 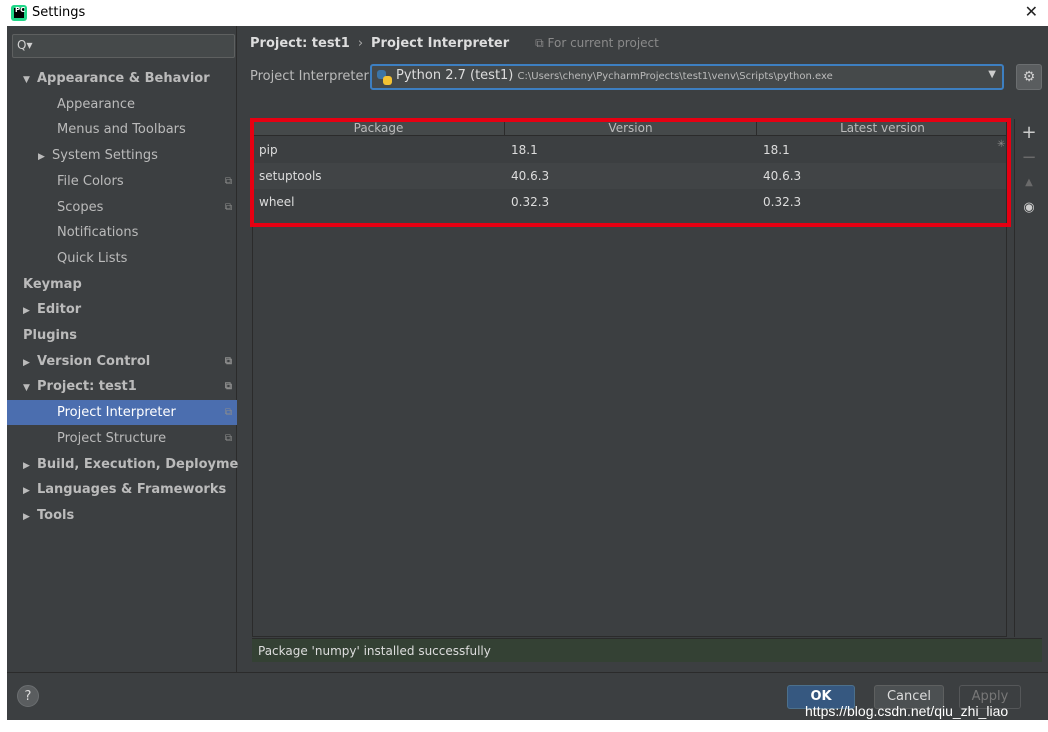 What do you see at coordinates (882, 128) in the screenshot?
I see `column-header-latest-version: Latest version` at bounding box center [882, 128].